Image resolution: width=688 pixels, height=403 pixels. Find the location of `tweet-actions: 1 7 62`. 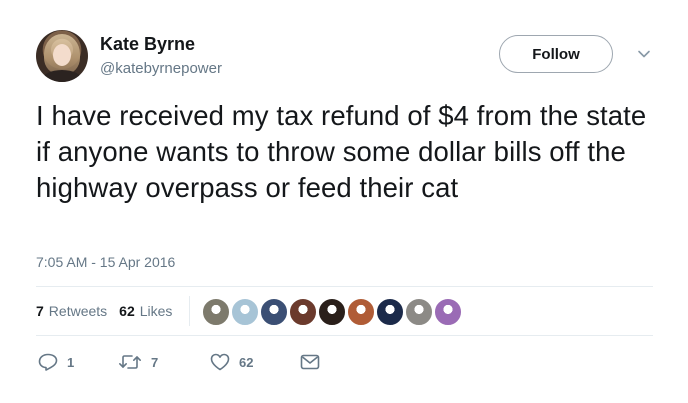

tweet-actions: 1 7 62 is located at coordinates (179, 362).